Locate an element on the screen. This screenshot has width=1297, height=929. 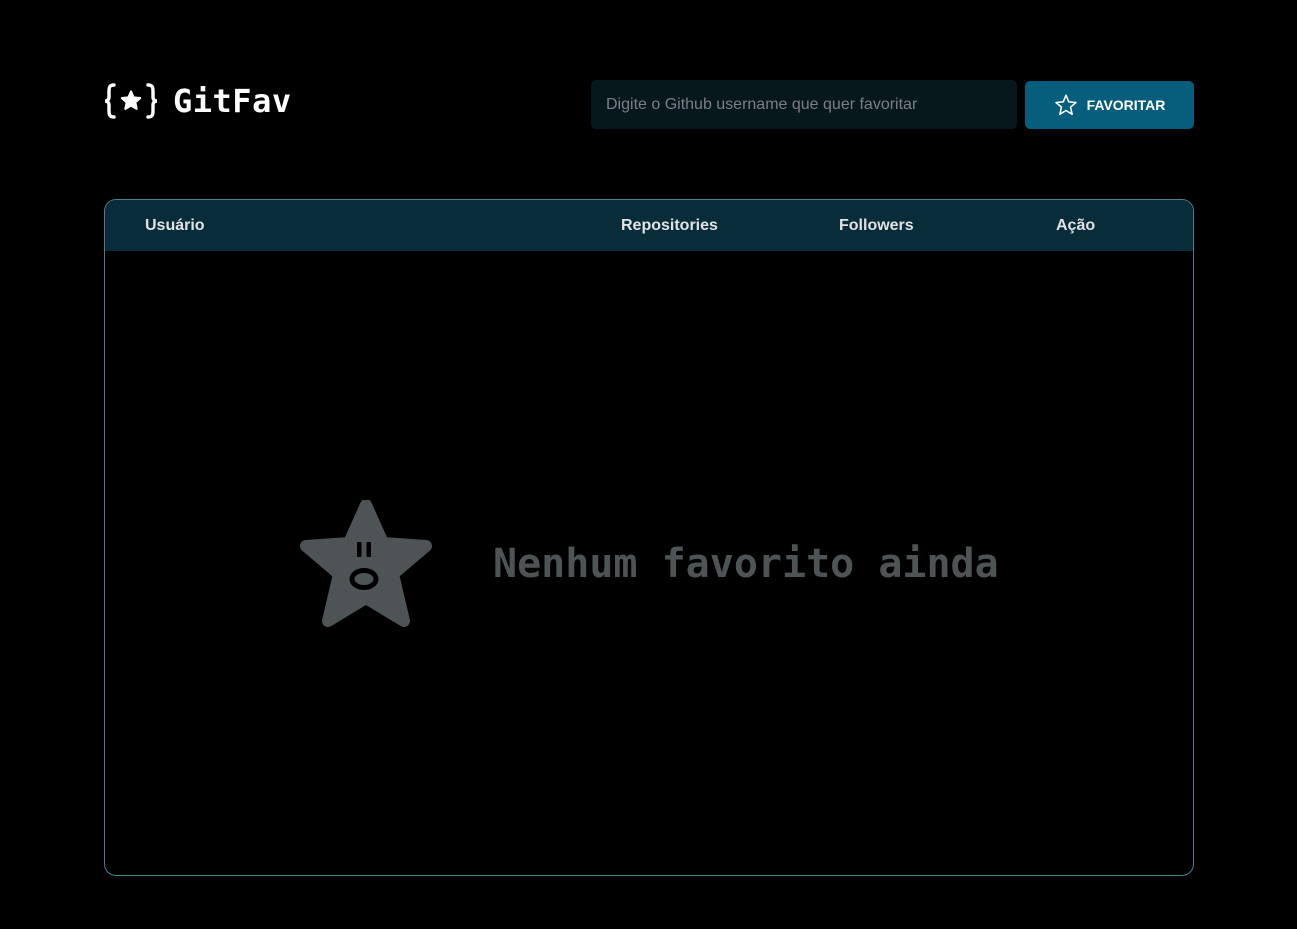
braces-star-icon is located at coordinates (131, 101).